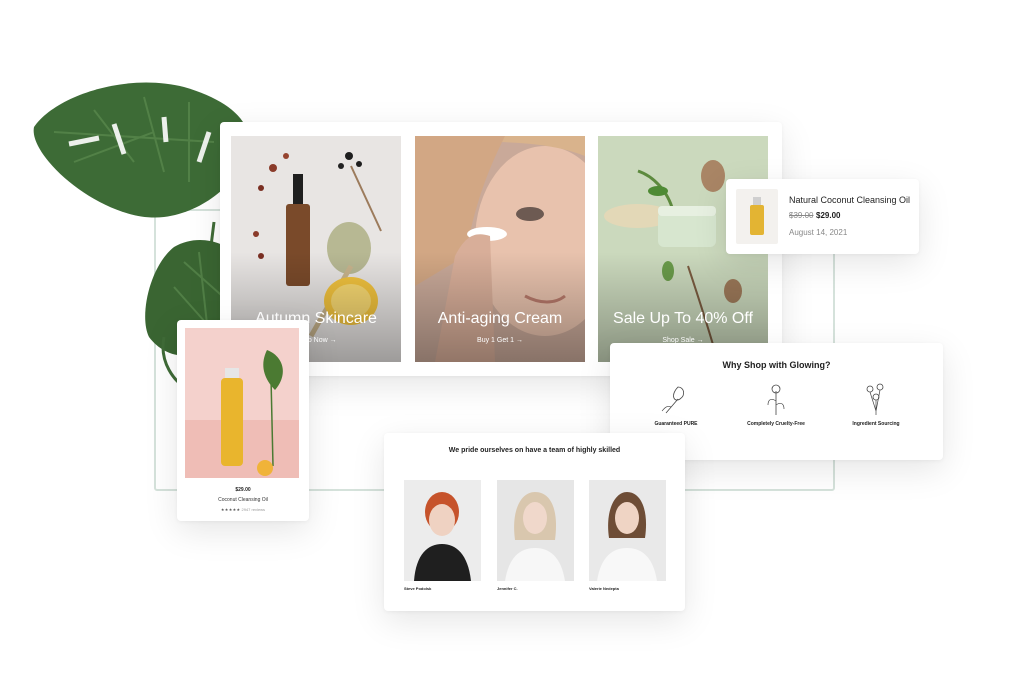  I want to click on feature-cruelty-free: Completely Cruelty-Free, so click(776, 404).